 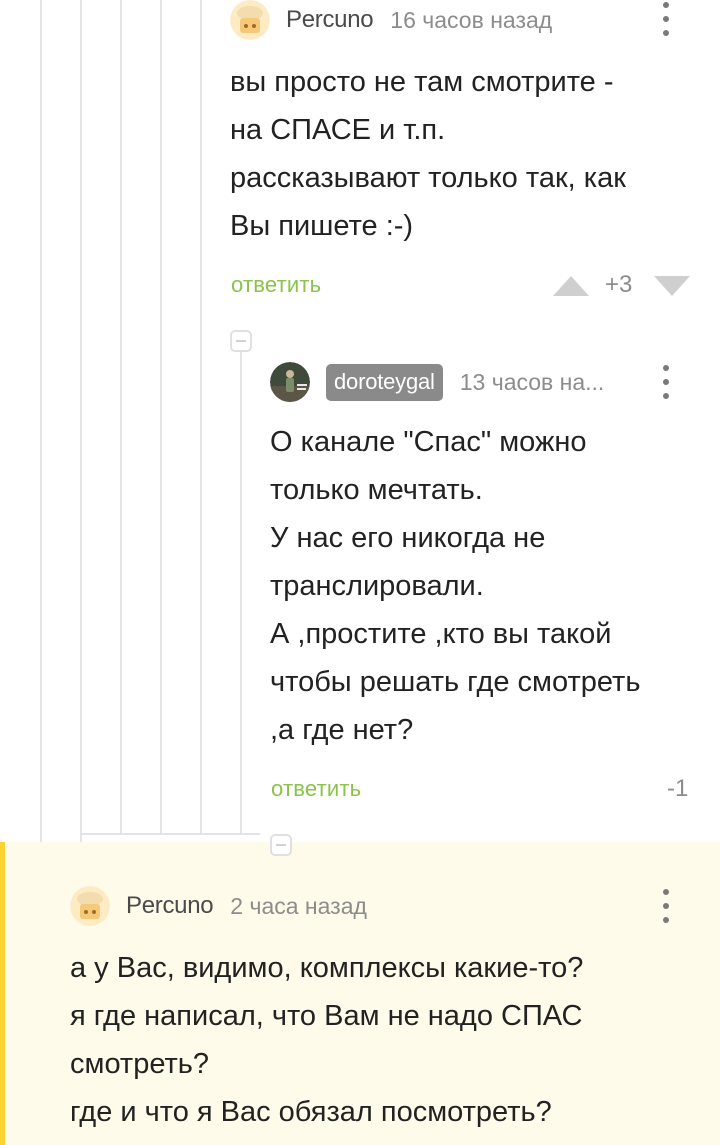 I want to click on comment-line: я где написал, что Вам не надо СПАС, so click(x=326, y=1016).